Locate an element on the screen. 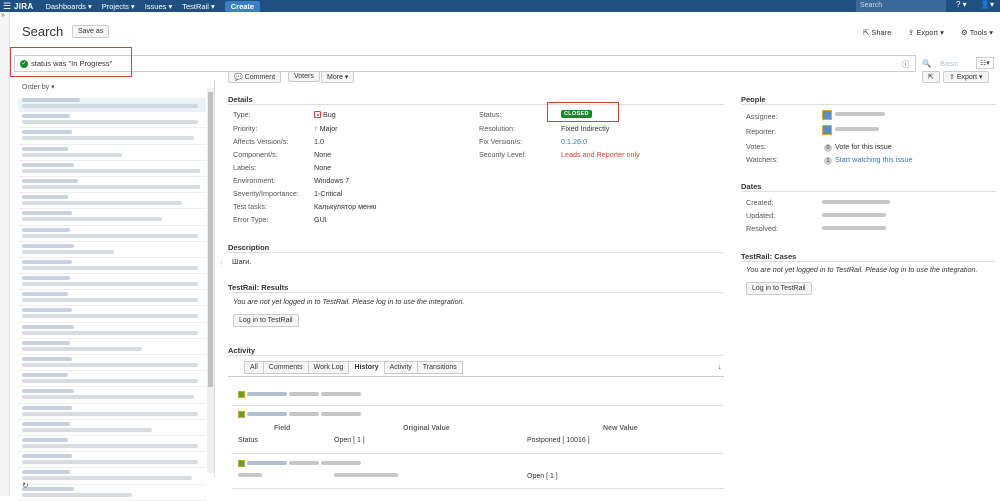 The image size is (1000, 501). tab-history: History is located at coordinates (367, 367).